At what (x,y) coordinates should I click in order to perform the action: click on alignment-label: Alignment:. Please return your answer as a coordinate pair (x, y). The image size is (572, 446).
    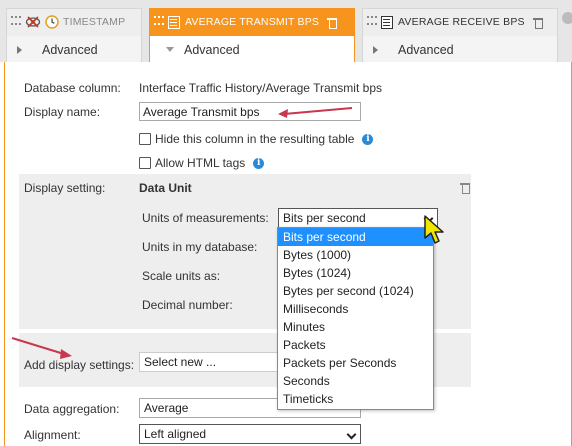
    Looking at the image, I should click on (52, 435).